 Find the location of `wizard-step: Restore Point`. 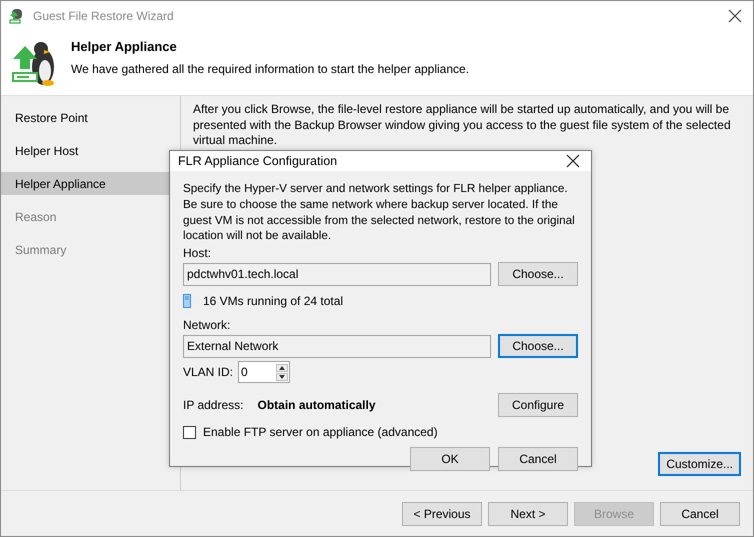

wizard-step: Restore Point is located at coordinates (90, 117).